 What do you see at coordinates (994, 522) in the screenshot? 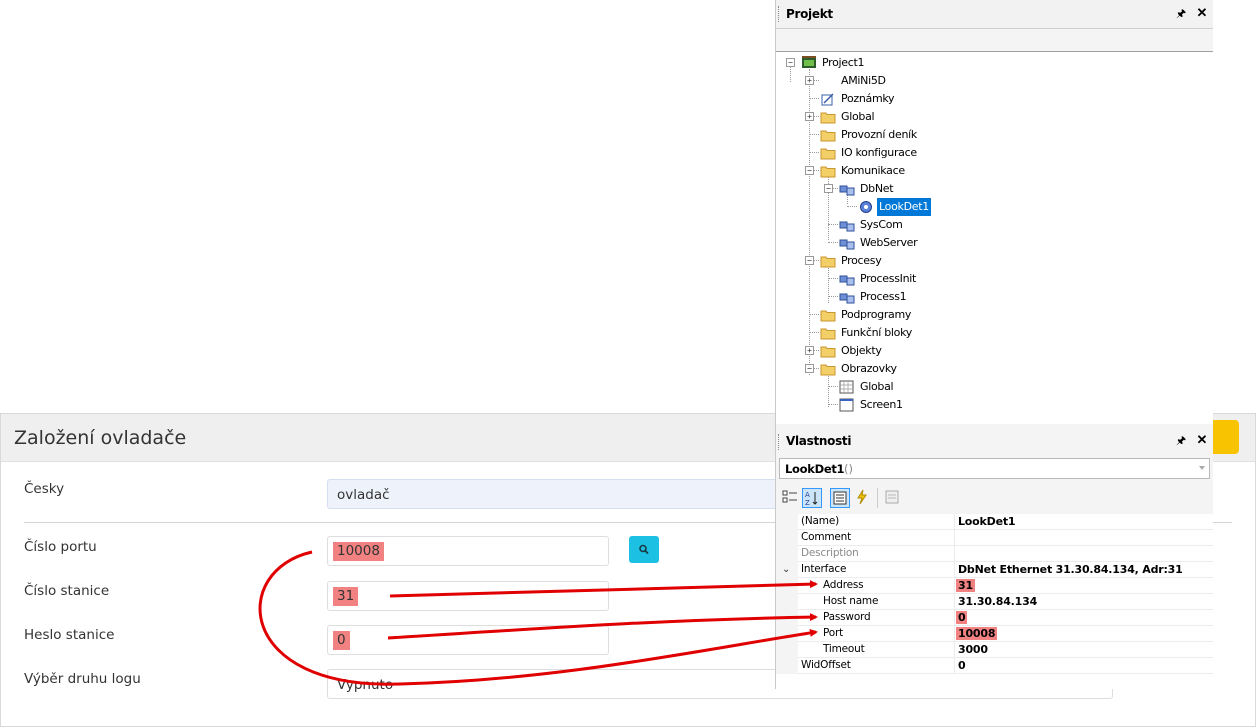
I see `property-row: (Name) LookDet1` at bounding box center [994, 522].